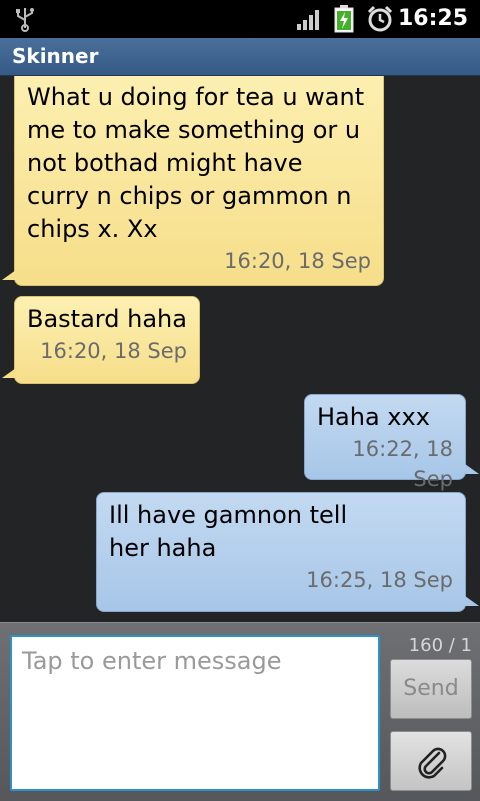  What do you see at coordinates (402, 464) in the screenshot?
I see `message-timestamp: 16:22, 18 Sep` at bounding box center [402, 464].